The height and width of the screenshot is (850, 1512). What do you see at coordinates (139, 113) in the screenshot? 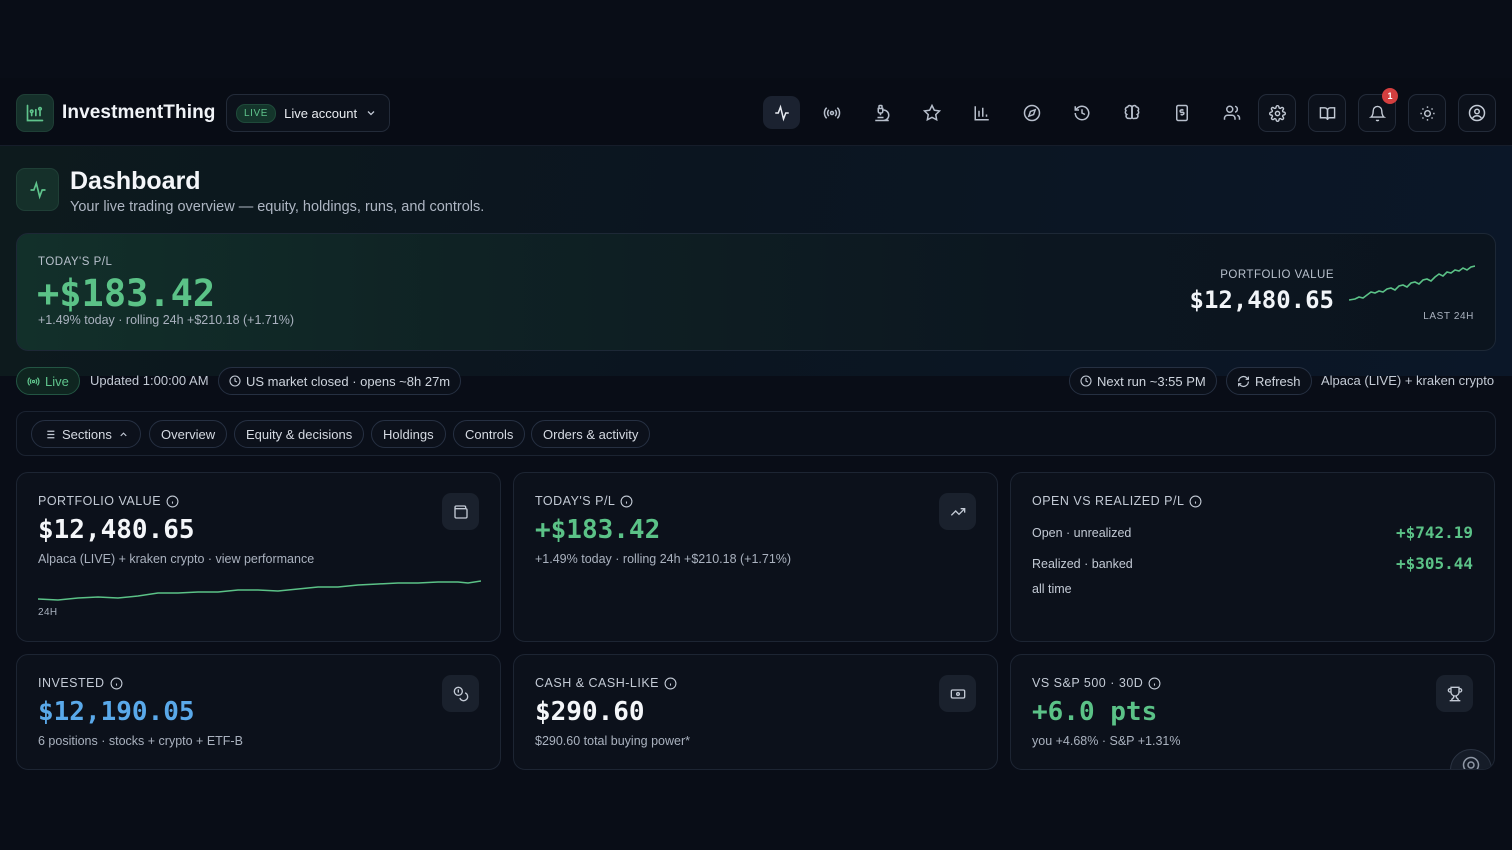
I see `app-name: InvestmentThing` at bounding box center [139, 113].